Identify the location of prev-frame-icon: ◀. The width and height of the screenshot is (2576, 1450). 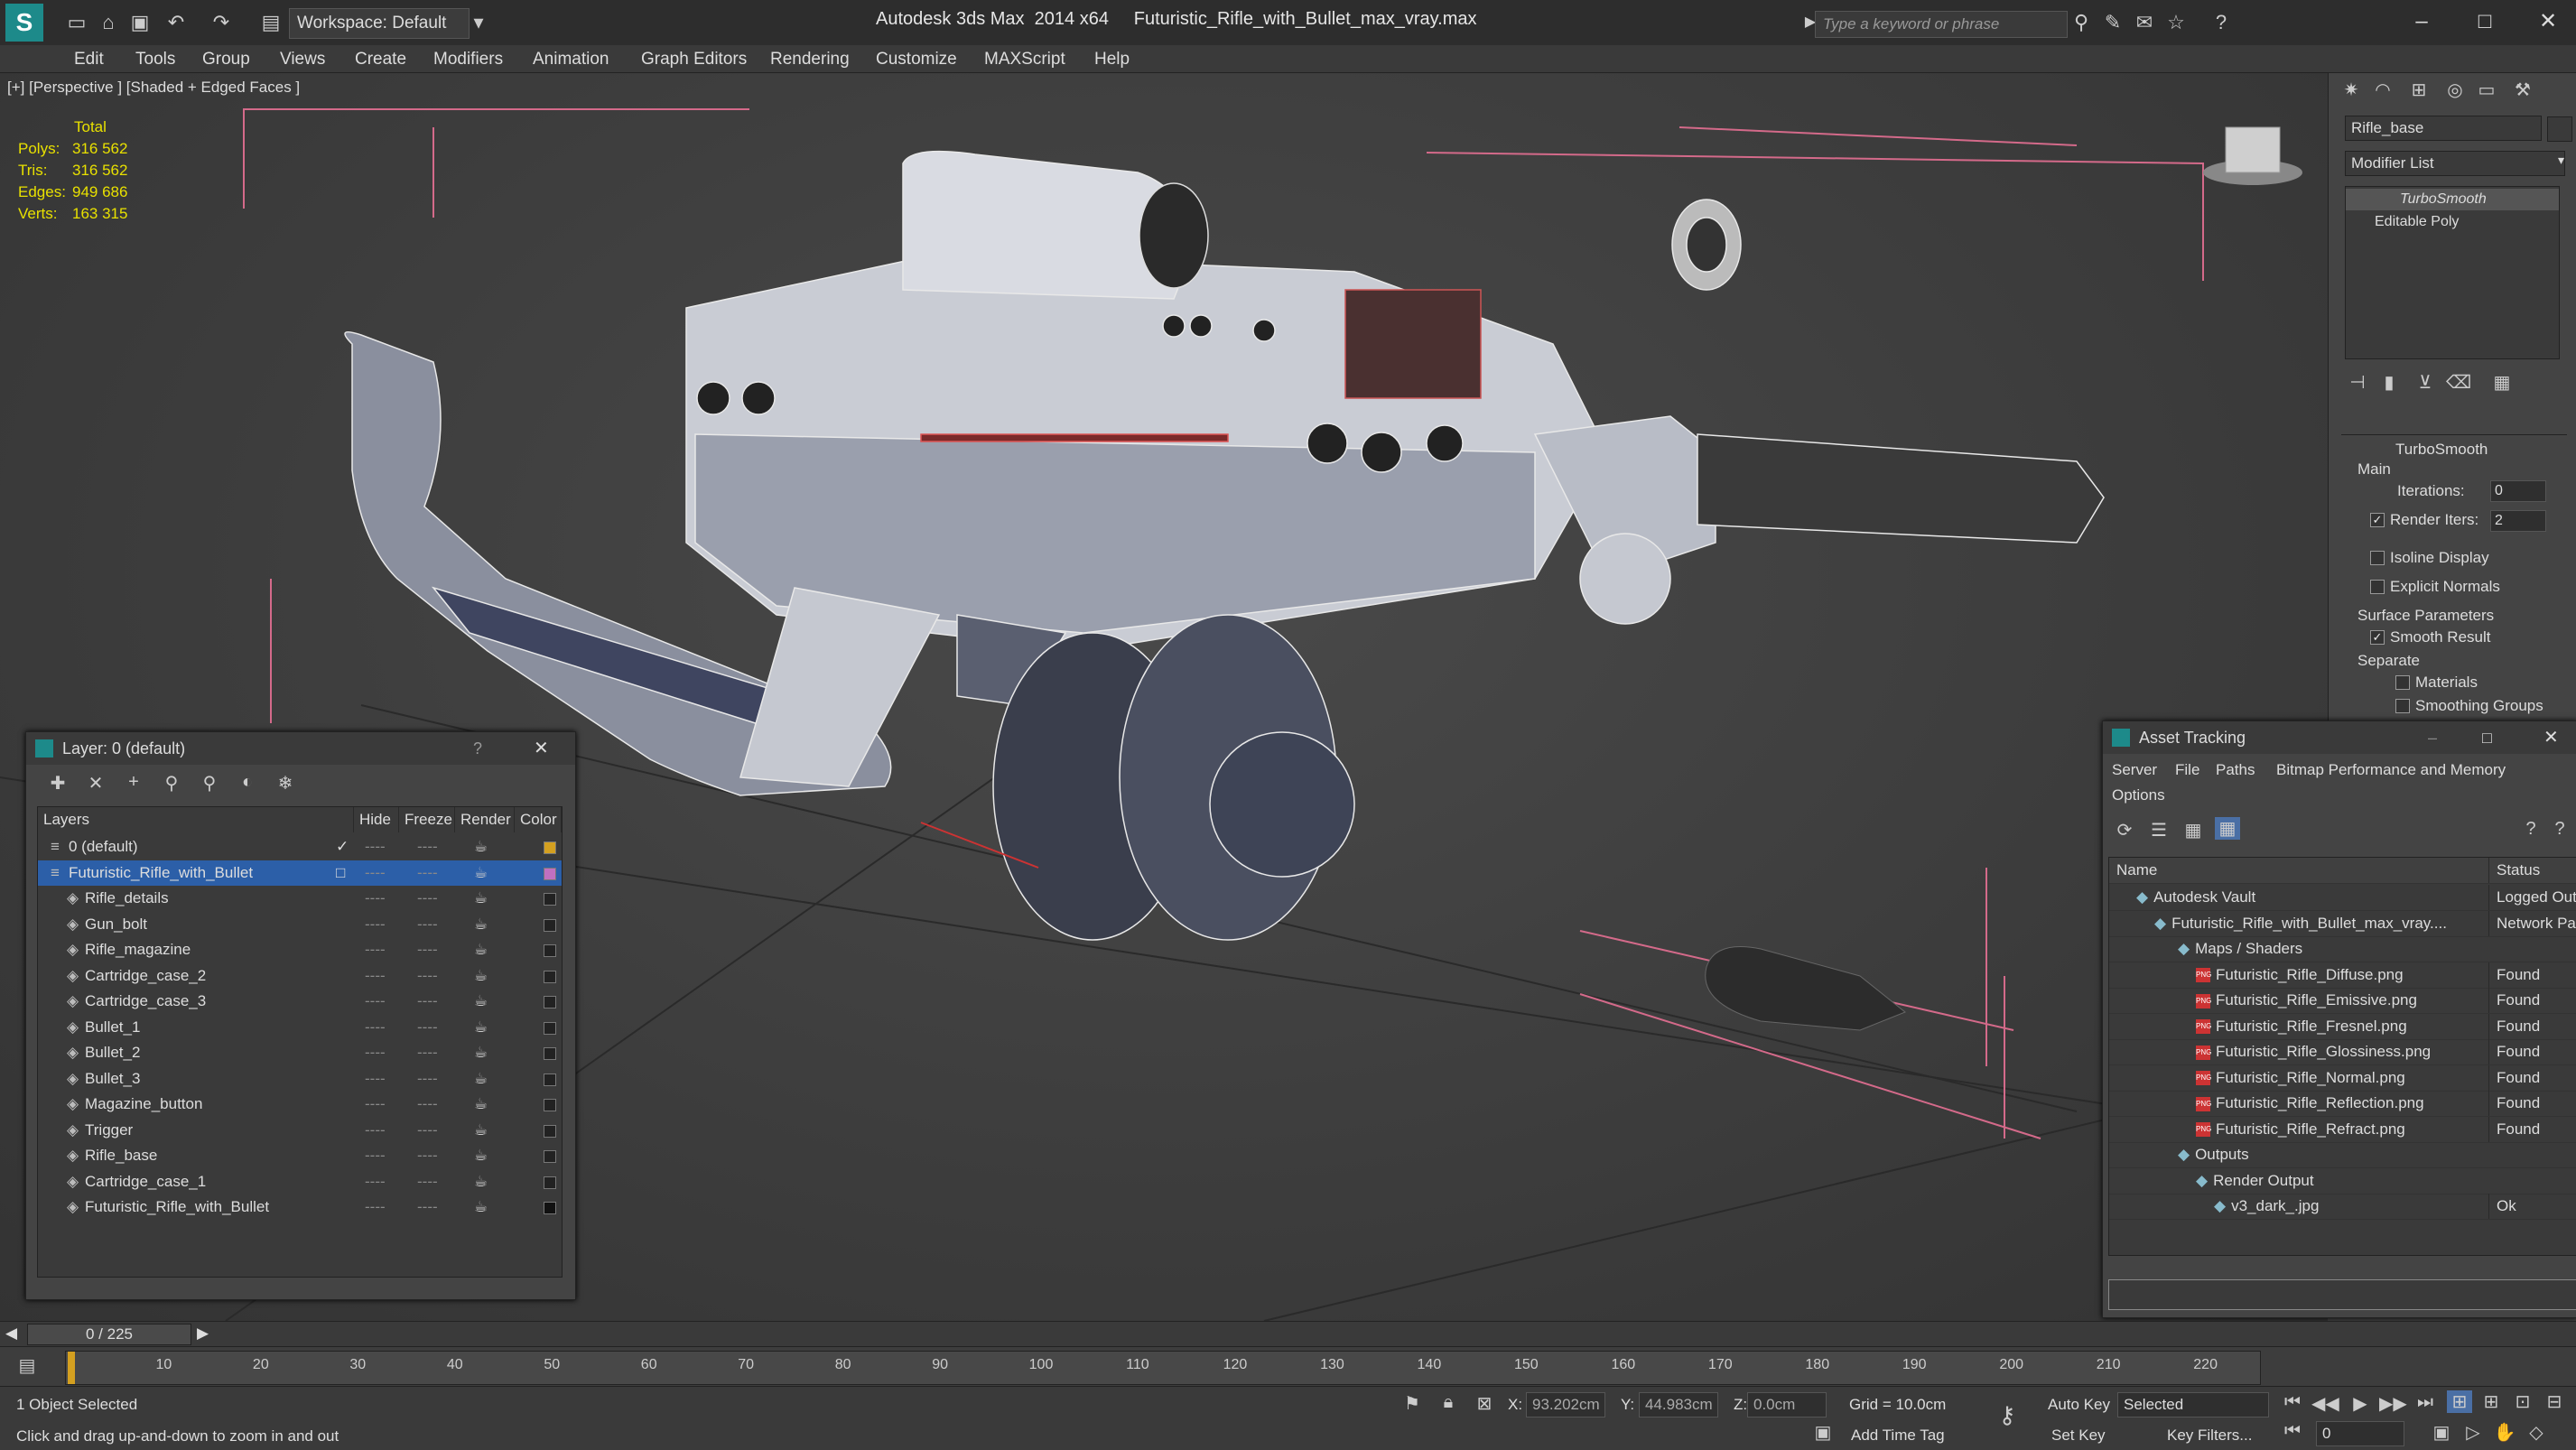
(11, 1334).